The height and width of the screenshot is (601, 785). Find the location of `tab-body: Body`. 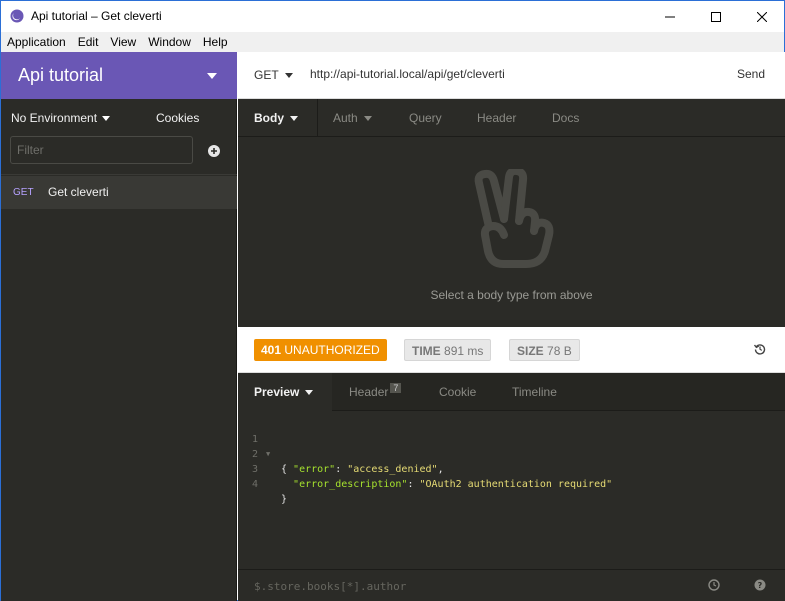

tab-body: Body is located at coordinates (276, 118).